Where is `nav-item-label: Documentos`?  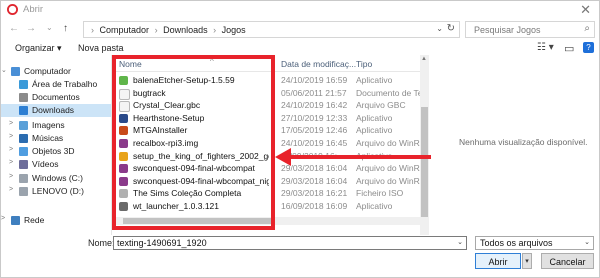 nav-item-label: Documentos is located at coordinates (56, 97).